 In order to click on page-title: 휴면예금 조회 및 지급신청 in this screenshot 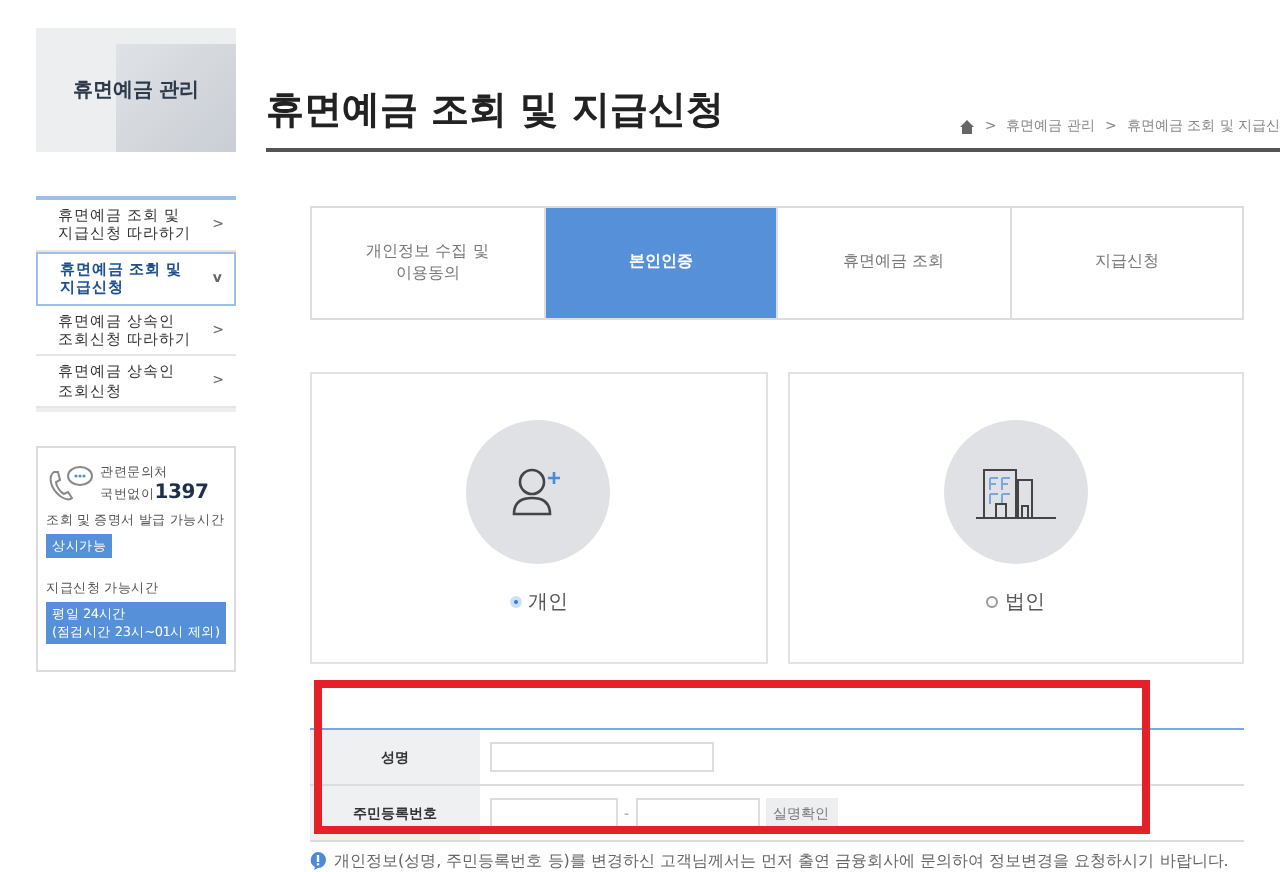, I will do `click(495, 111)`.